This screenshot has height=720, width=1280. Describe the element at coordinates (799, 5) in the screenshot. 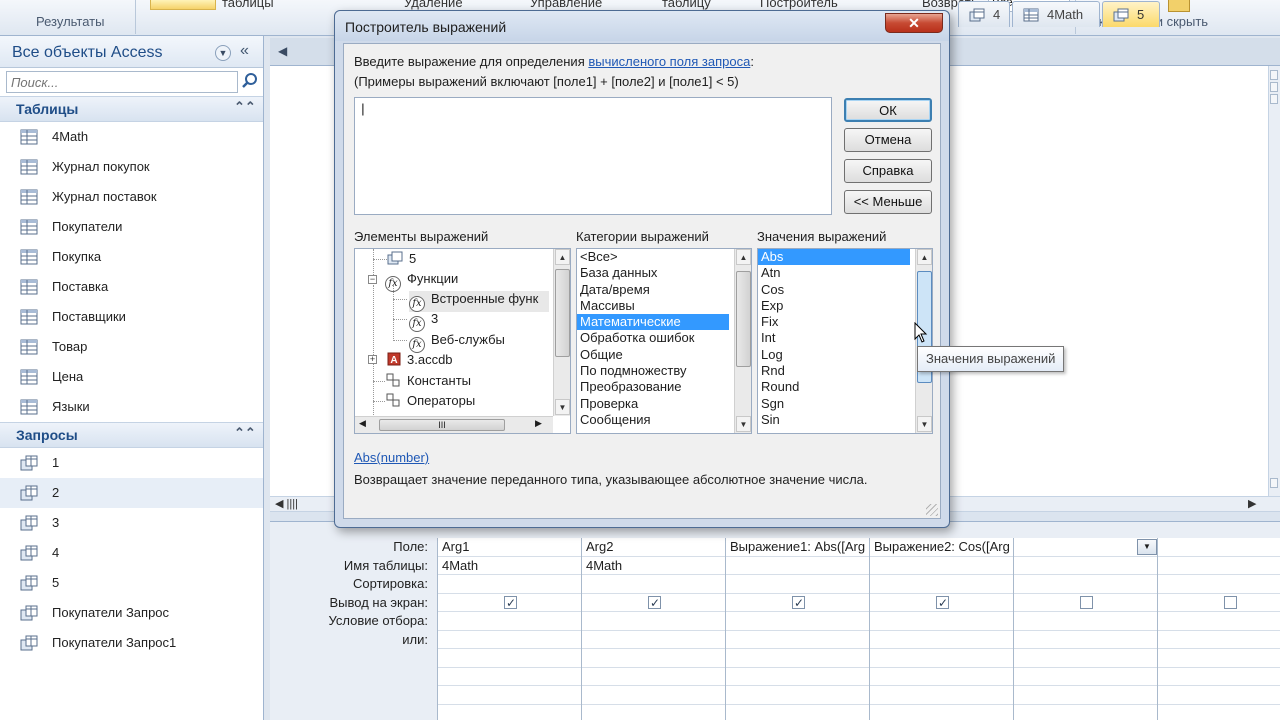

I see `ribbon-partial-label-builder: Построитель` at that location.